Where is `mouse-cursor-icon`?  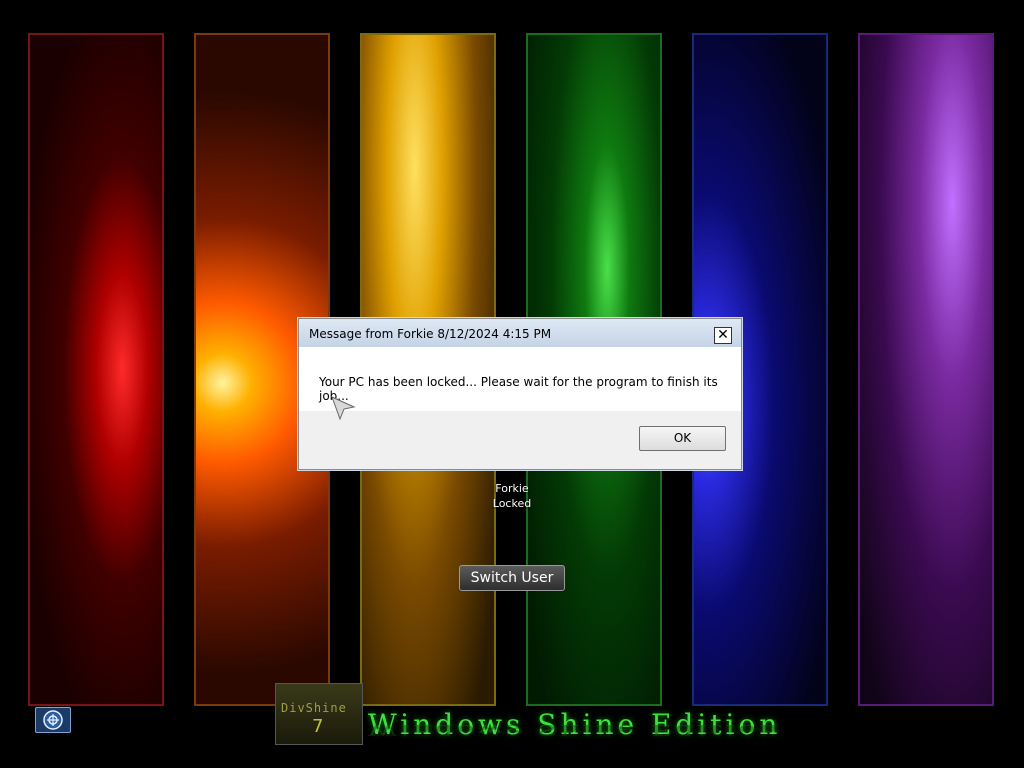 mouse-cursor-icon is located at coordinates (343, 408).